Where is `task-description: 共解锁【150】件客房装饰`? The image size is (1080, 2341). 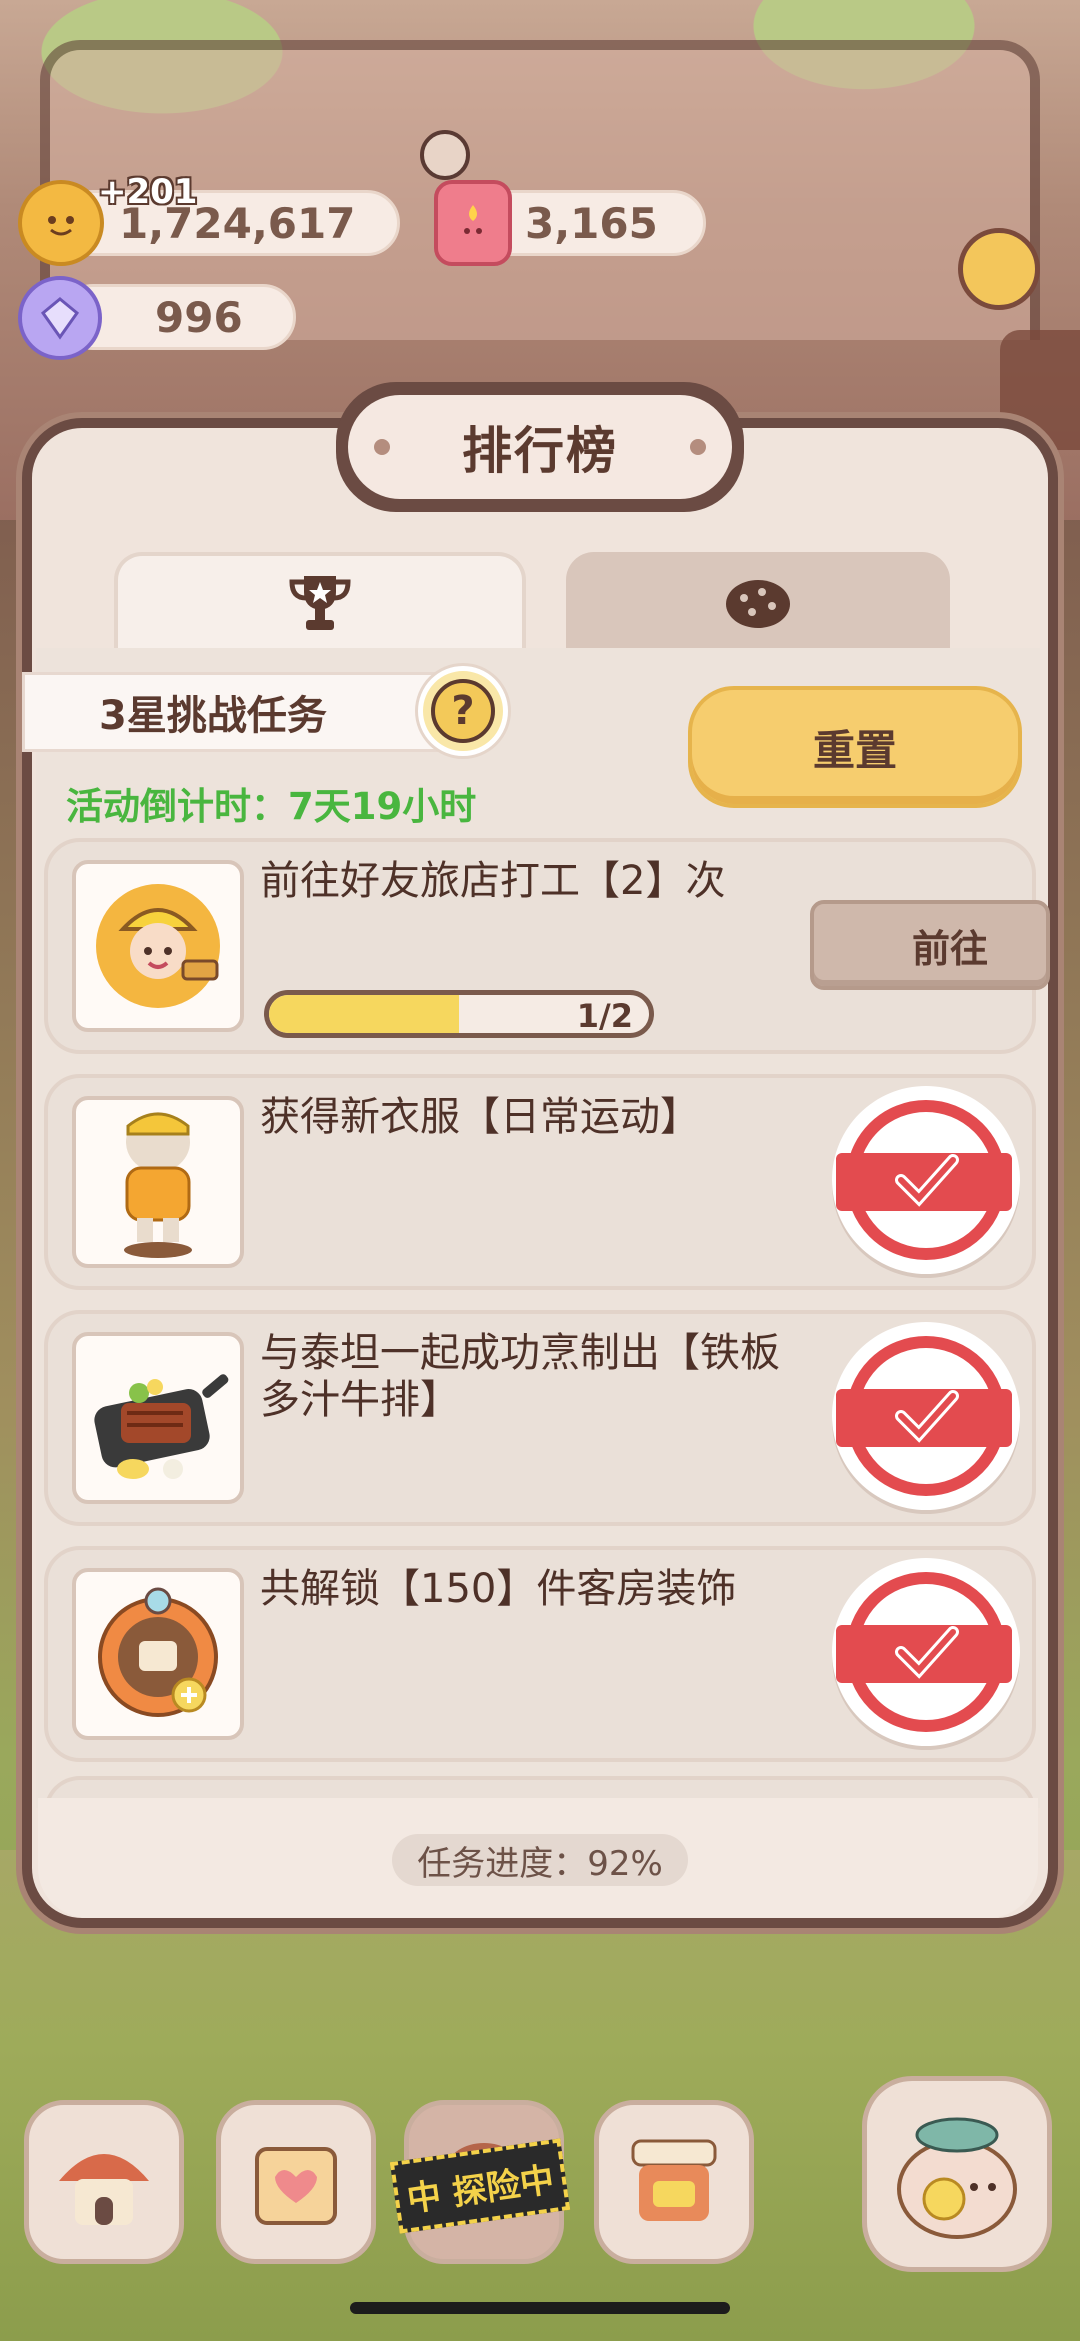
task-description: 共解锁【150】件客房装饰 is located at coordinates (498, 1589).